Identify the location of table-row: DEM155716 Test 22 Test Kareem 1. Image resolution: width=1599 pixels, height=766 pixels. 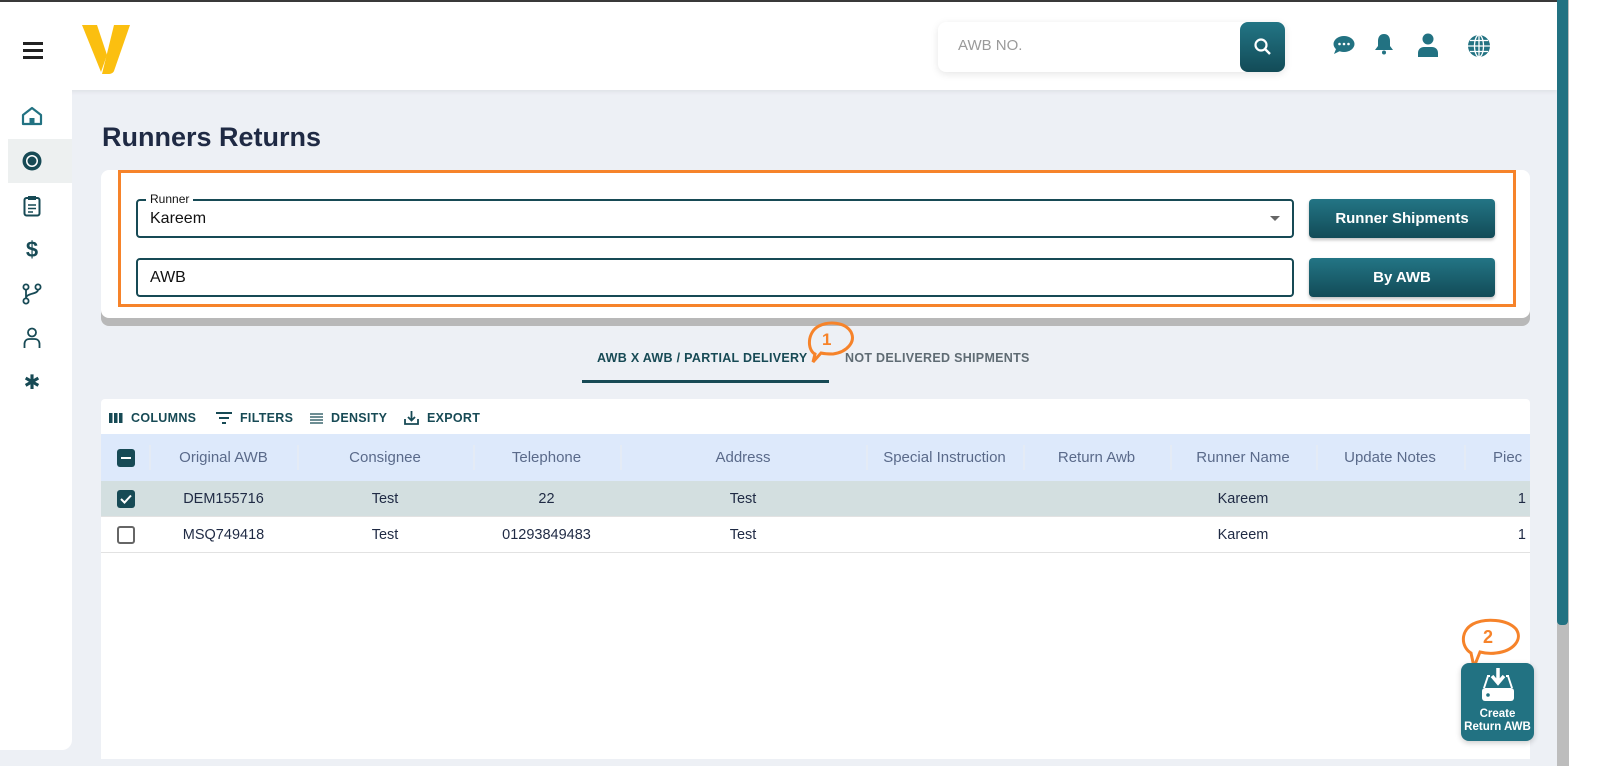
(815, 499).